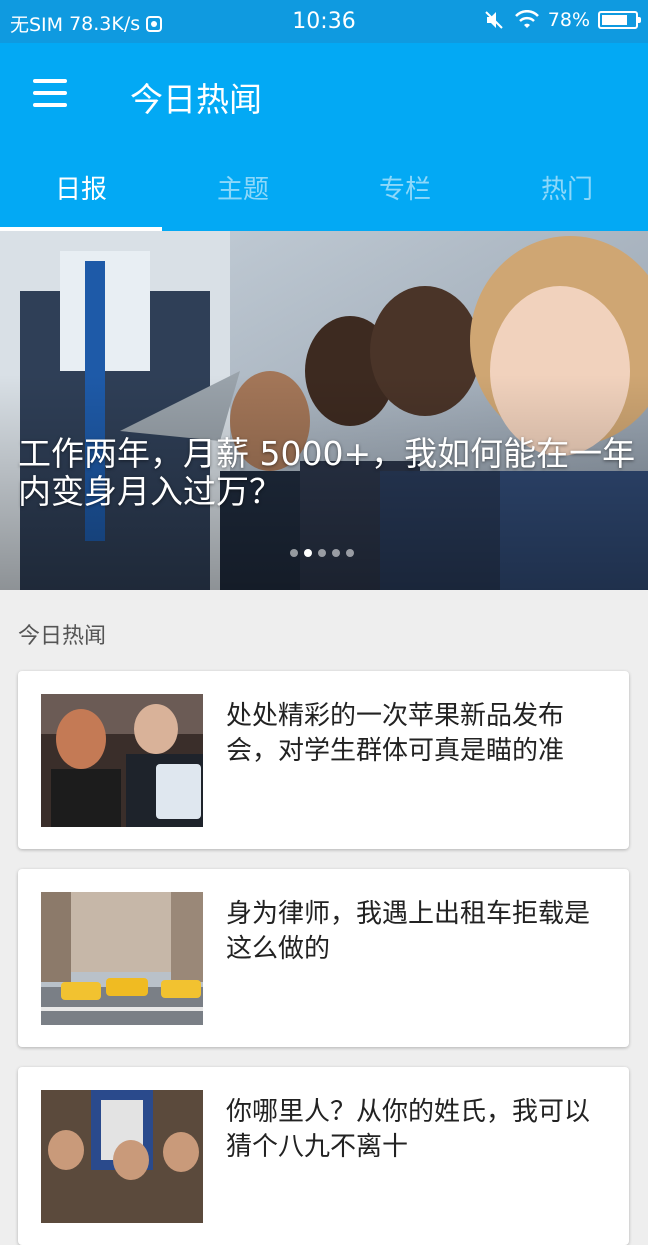 The height and width of the screenshot is (1245, 648). I want to click on banner-pager, so click(322, 553).